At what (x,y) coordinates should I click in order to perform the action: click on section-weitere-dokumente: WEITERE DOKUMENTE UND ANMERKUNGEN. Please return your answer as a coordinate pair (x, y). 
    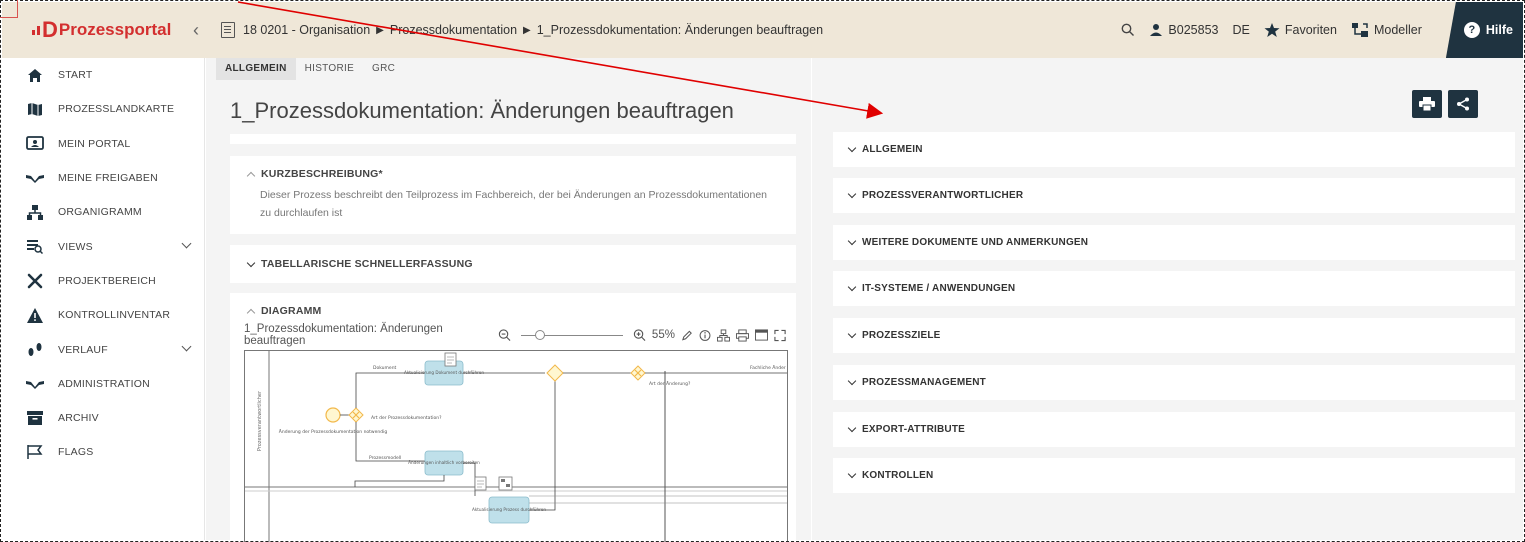
    Looking at the image, I should click on (1174, 242).